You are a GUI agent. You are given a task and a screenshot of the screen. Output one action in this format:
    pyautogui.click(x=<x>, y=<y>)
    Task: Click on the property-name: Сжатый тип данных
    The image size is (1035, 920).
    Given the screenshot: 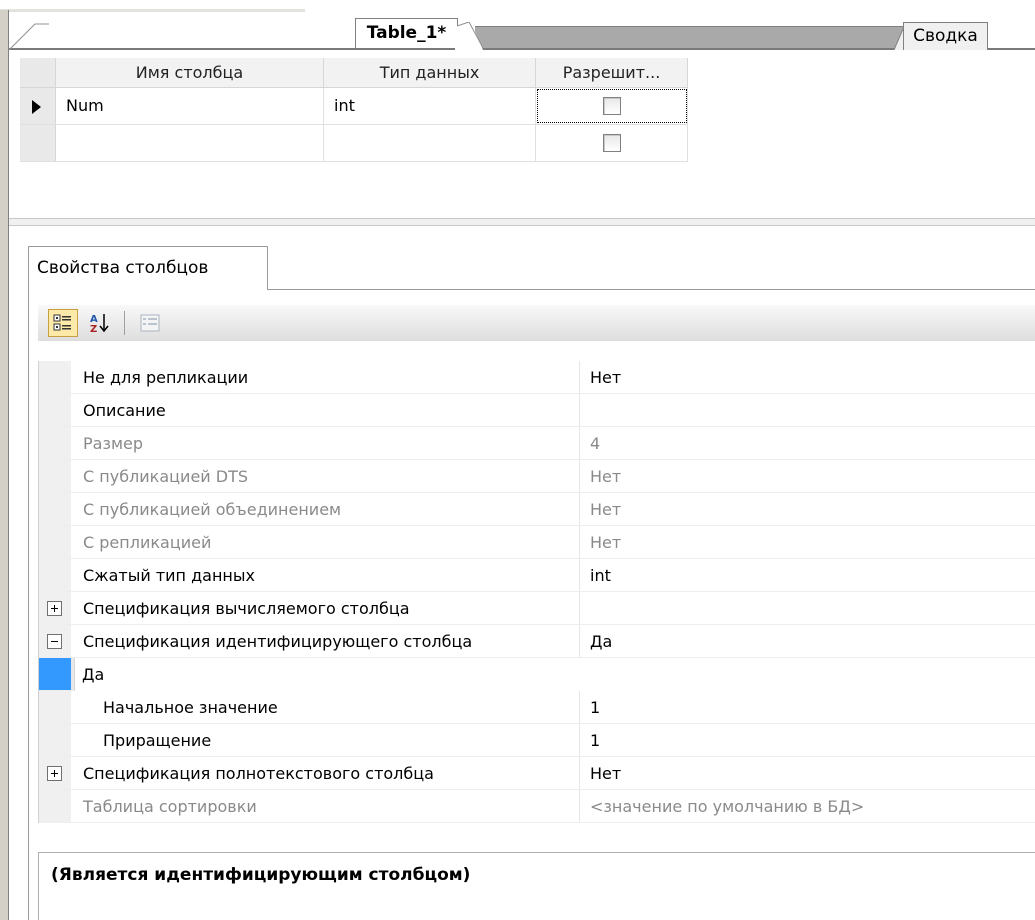 What is the action you would take?
    pyautogui.click(x=325, y=575)
    